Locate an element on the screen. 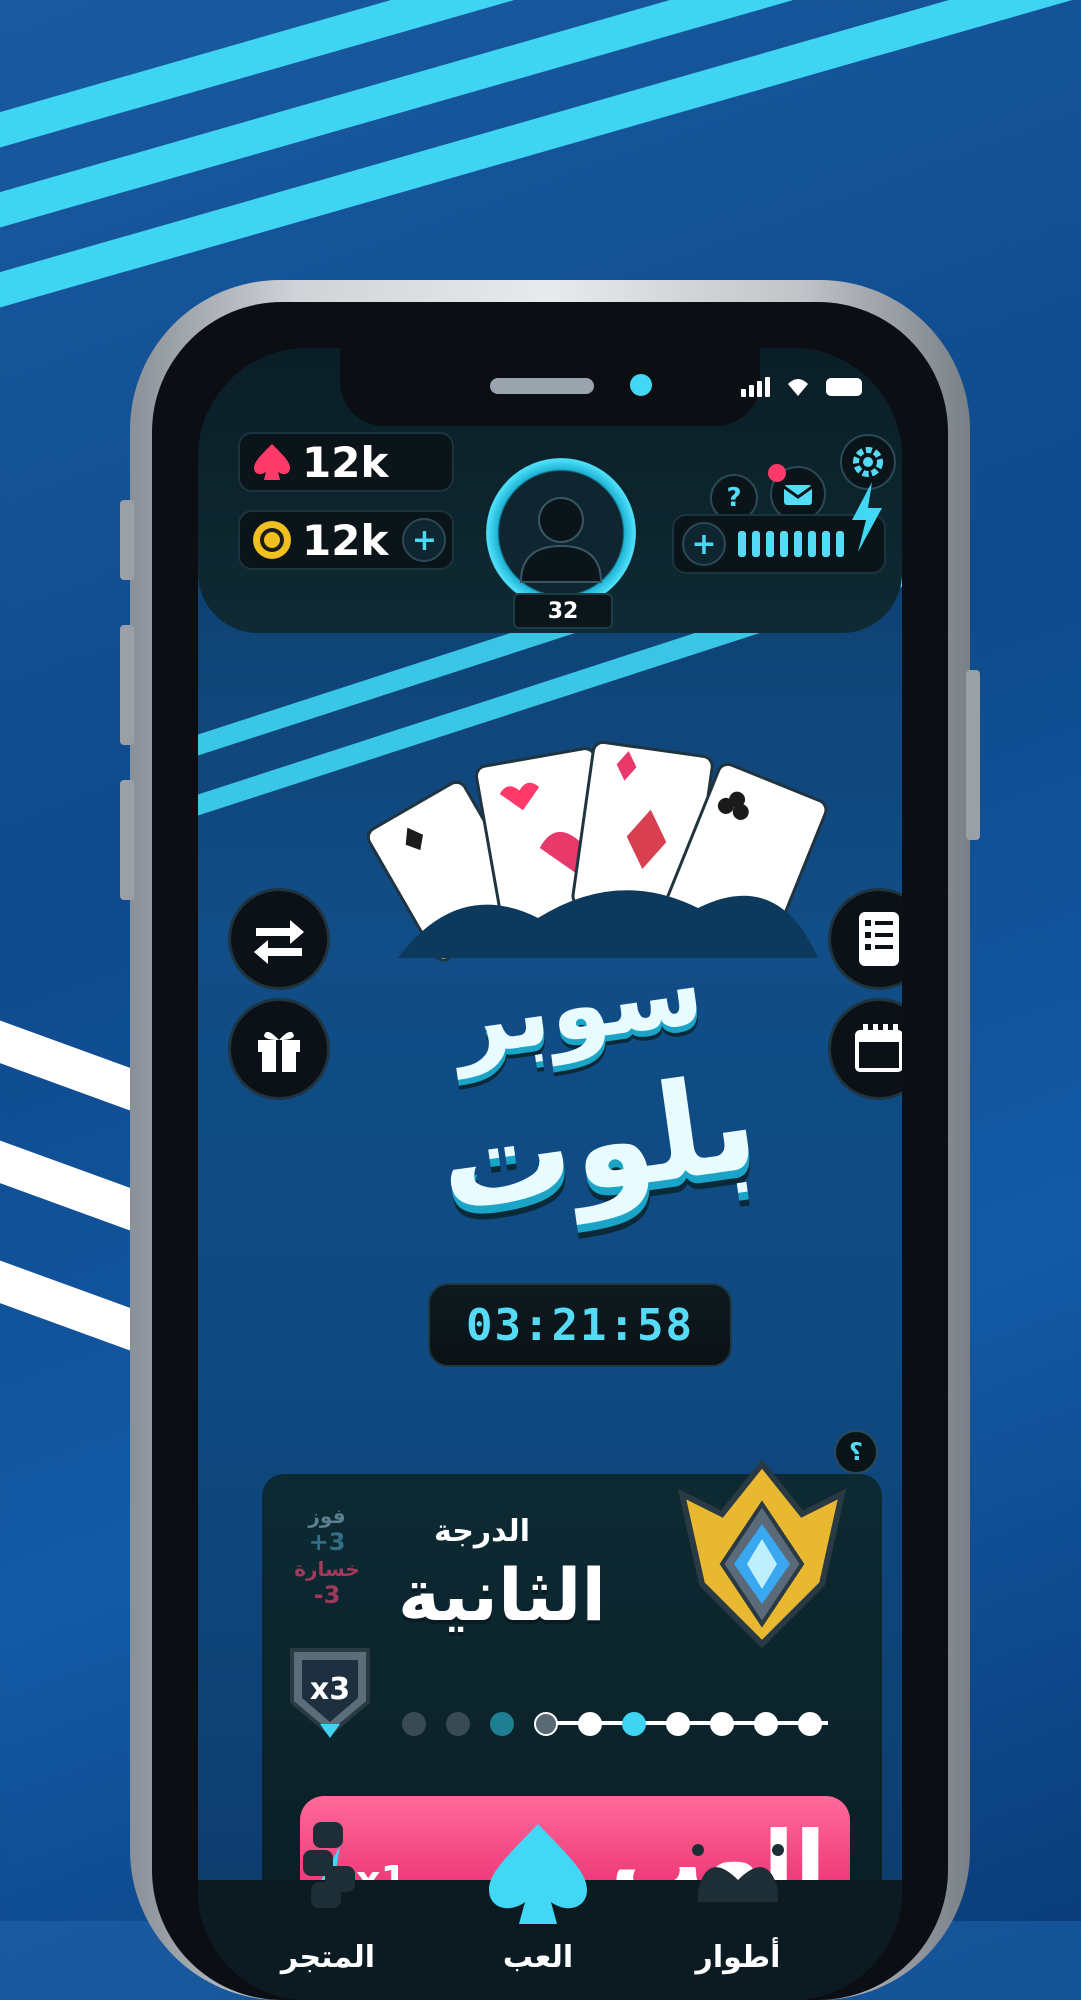 The image size is (1081, 2000). player-level-badge: 32 is located at coordinates (563, 611).